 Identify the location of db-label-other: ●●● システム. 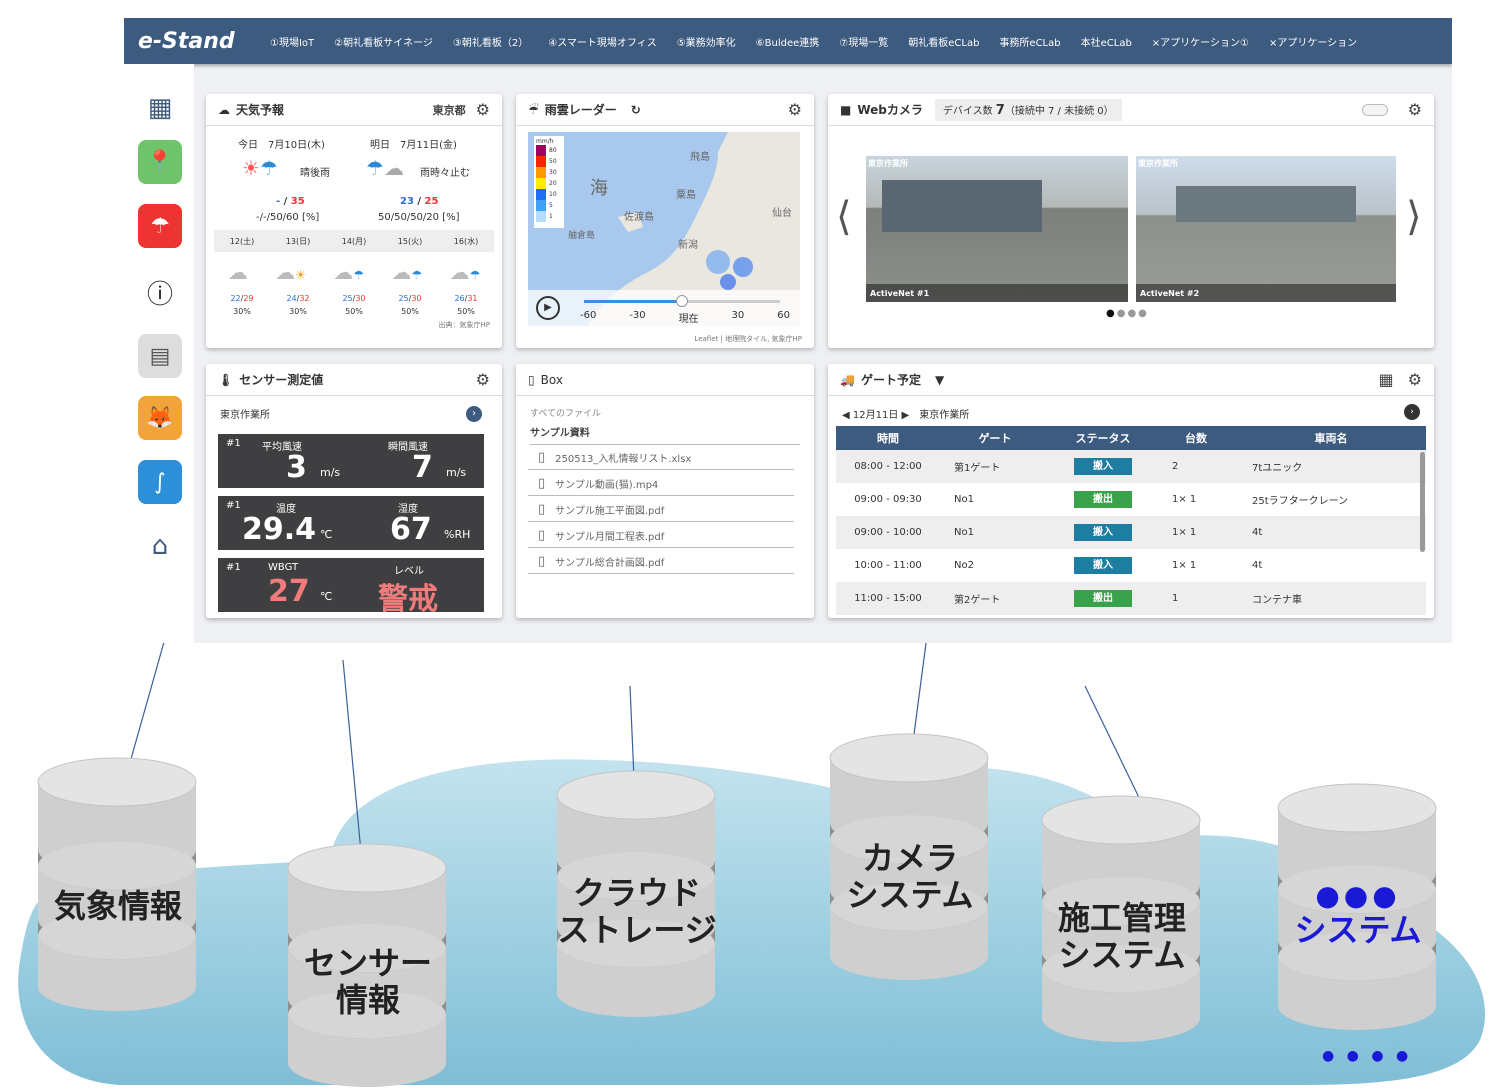
(1358, 914).